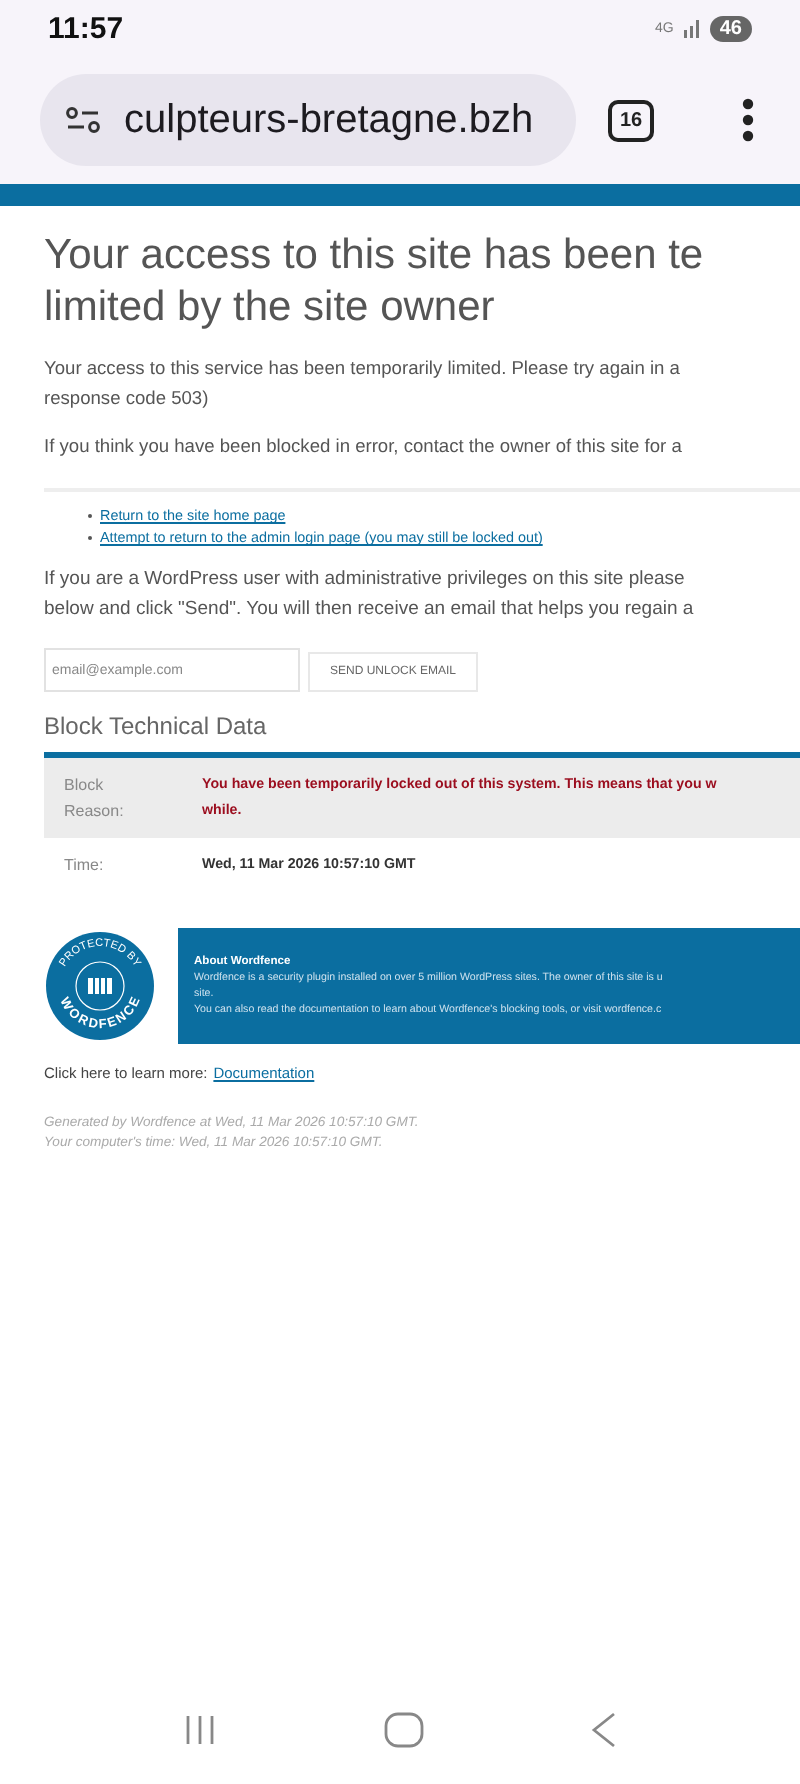 This screenshot has width=800, height=1784. Describe the element at coordinates (631, 120) in the screenshot. I see `tab-count-button: 16` at that location.